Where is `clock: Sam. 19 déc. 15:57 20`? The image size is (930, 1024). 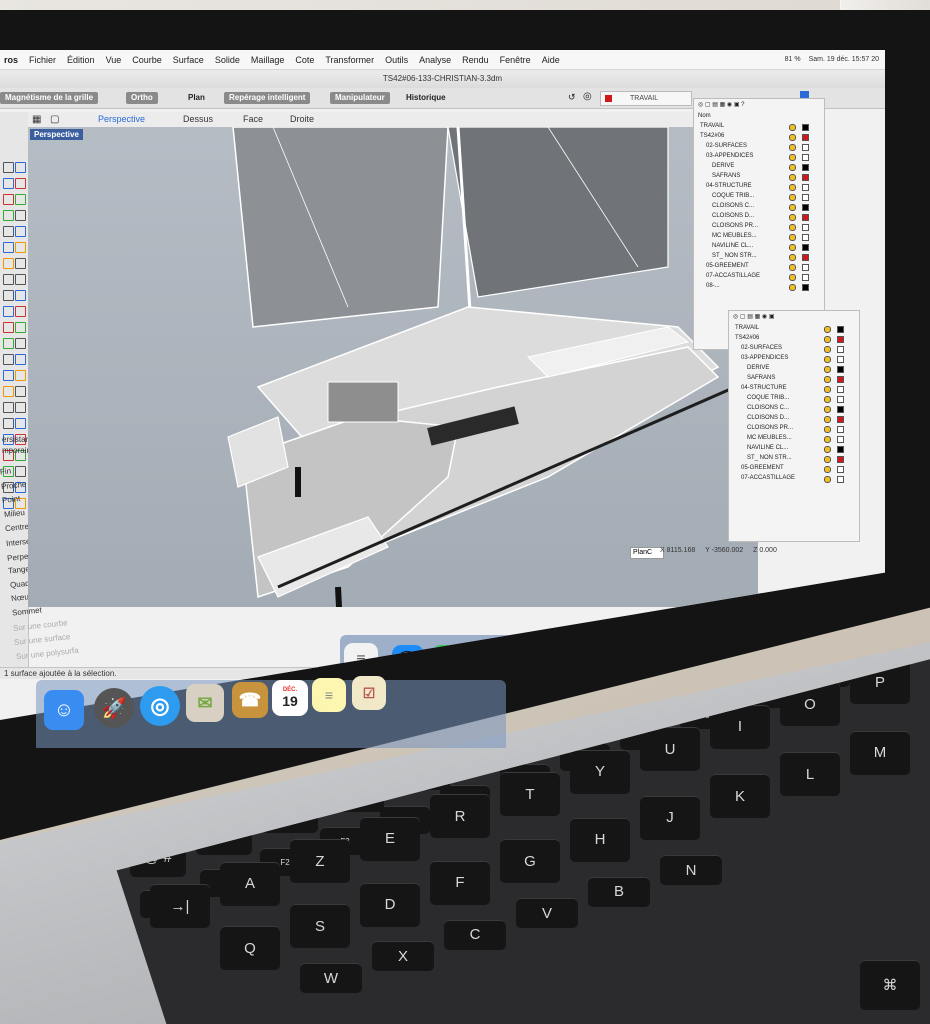
clock: Sam. 19 déc. 15:57 20 is located at coordinates (844, 59).